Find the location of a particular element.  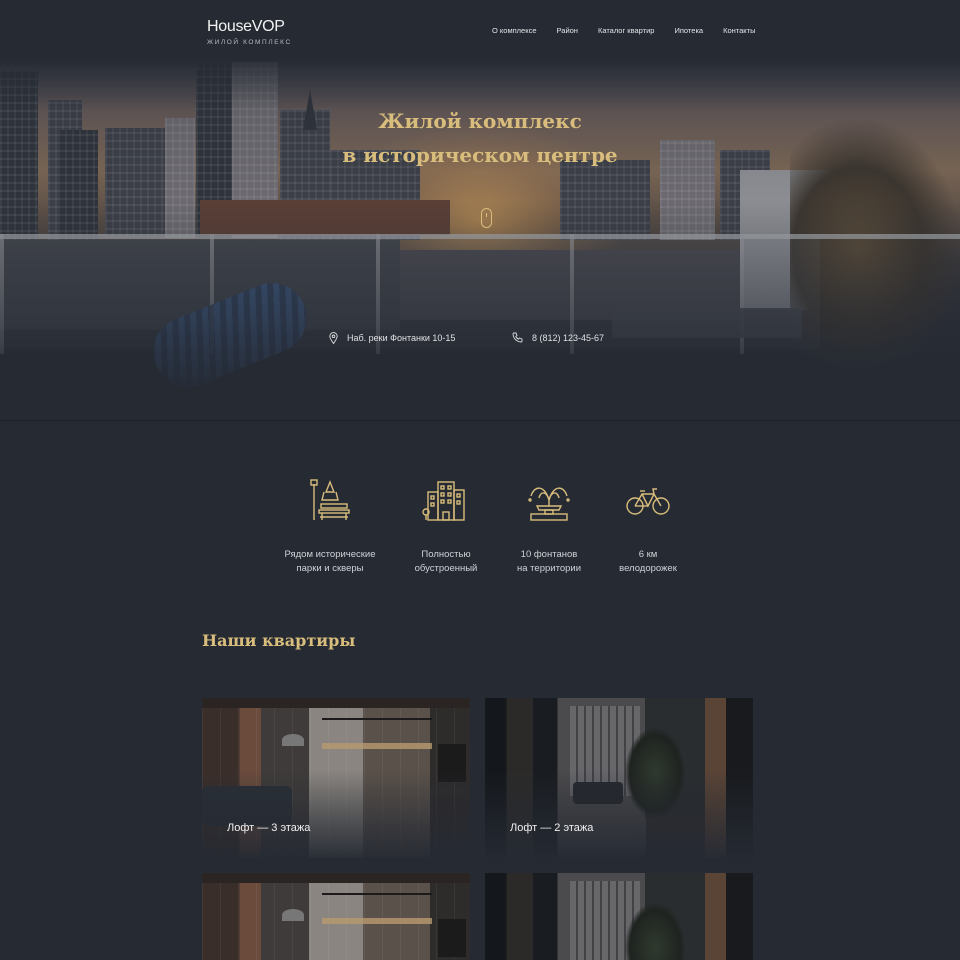

mouse-scroll-icon is located at coordinates (486, 218).